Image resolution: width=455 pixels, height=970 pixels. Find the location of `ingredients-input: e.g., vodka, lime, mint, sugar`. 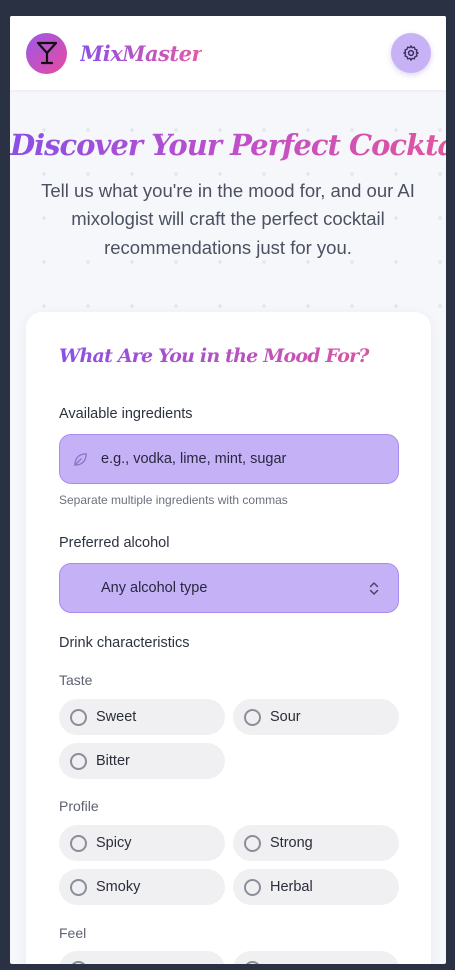

ingredients-input: e.g., vodka, lime, mint, sugar is located at coordinates (229, 459).